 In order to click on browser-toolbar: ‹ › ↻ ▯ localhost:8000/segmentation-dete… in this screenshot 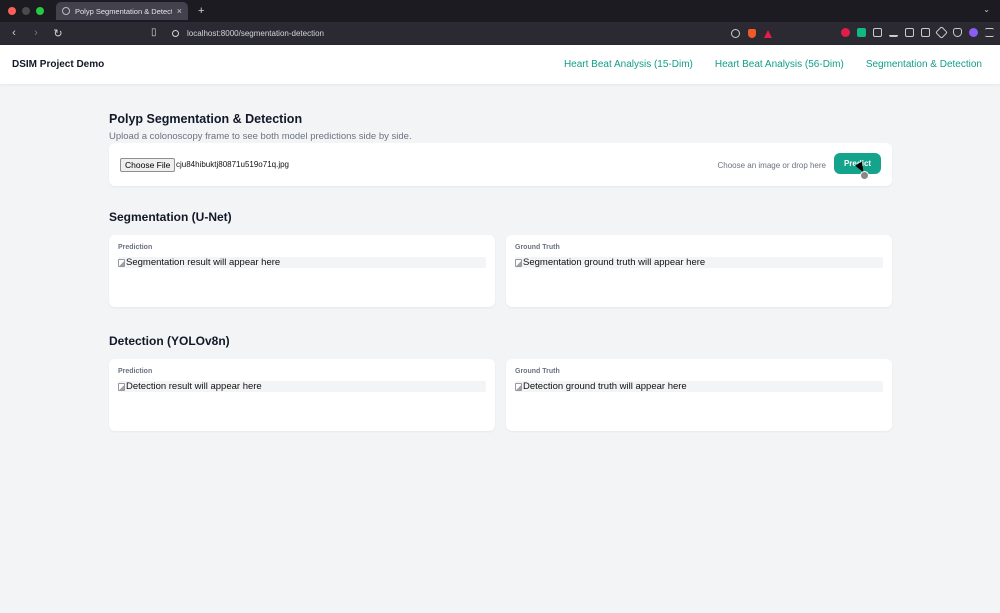, I will do `click(500, 33)`.